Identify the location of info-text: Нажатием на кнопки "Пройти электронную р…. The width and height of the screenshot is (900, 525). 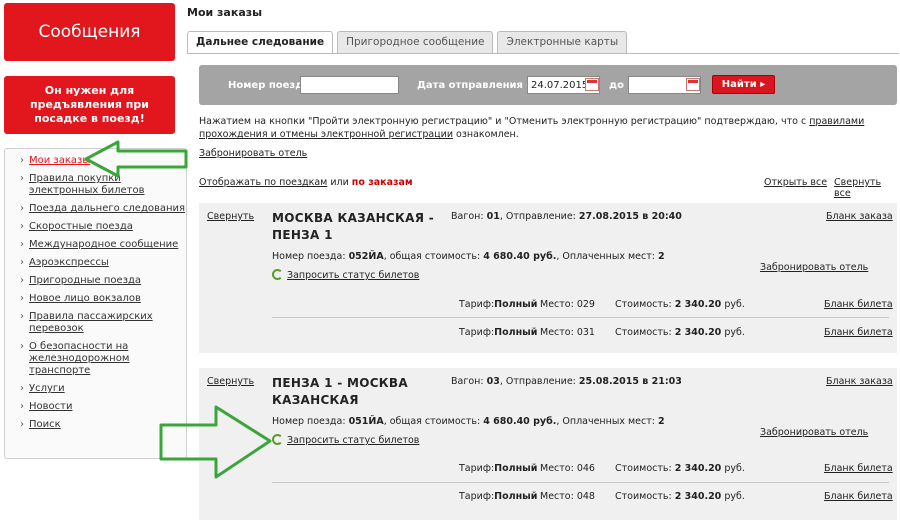
(504, 121).